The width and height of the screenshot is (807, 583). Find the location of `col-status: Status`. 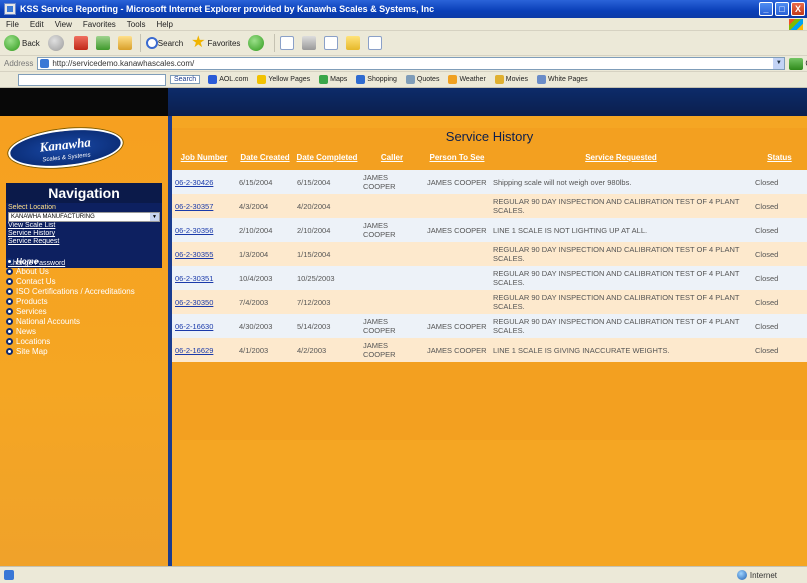

col-status: Status is located at coordinates (779, 158).